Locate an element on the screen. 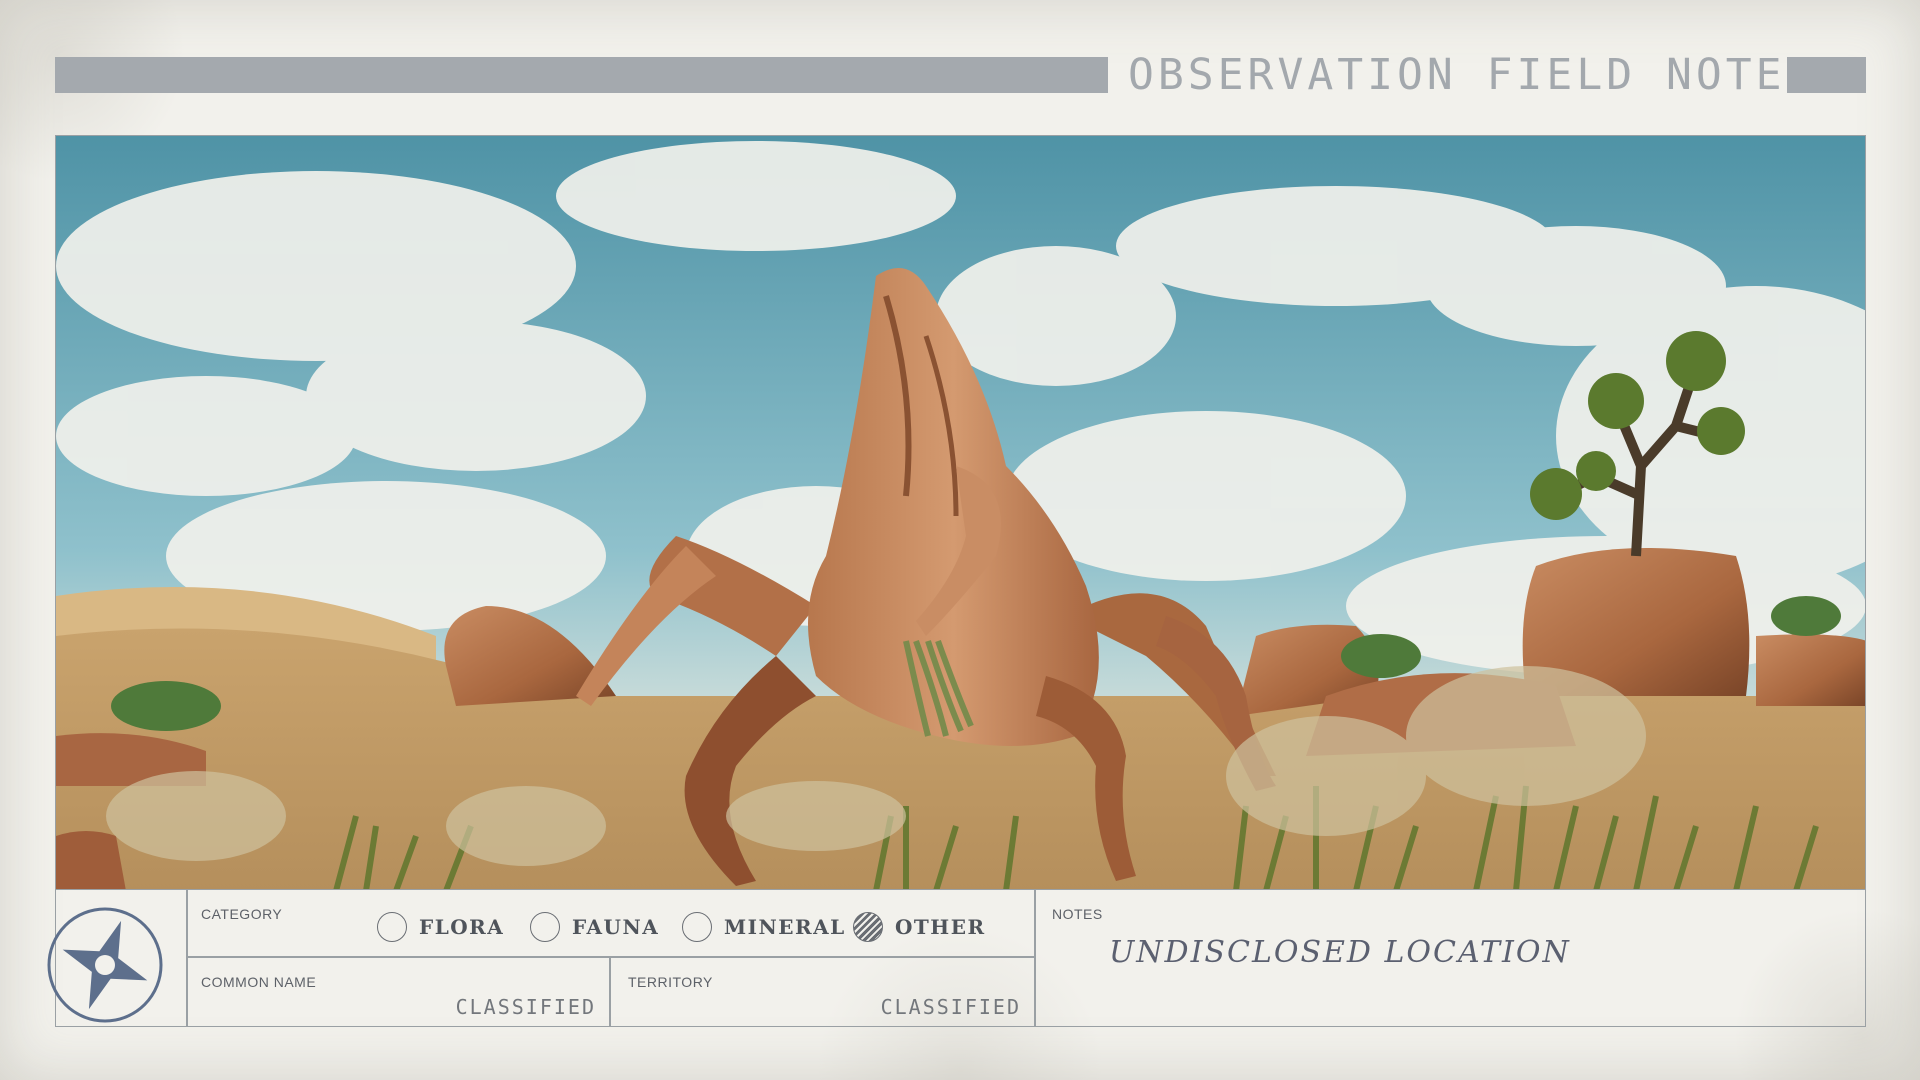 The width and height of the screenshot is (1920, 1080). category-option-flora: FLORA is located at coordinates (440, 927).